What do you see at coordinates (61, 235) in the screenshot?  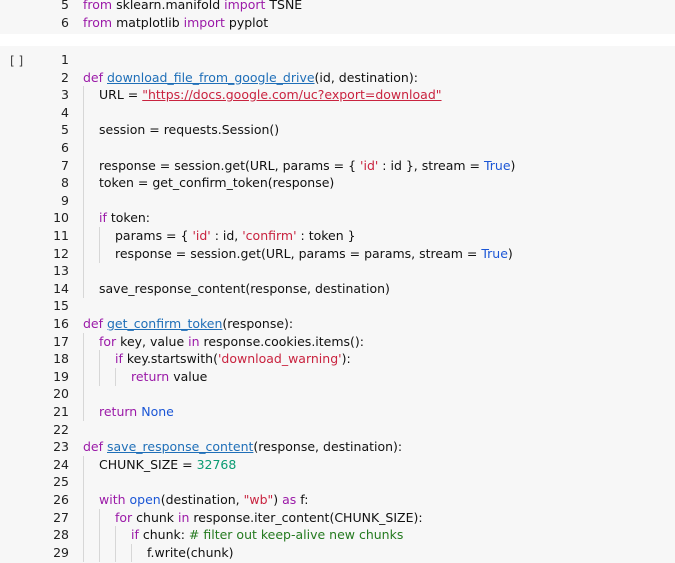 I see `line-number: 11` at bounding box center [61, 235].